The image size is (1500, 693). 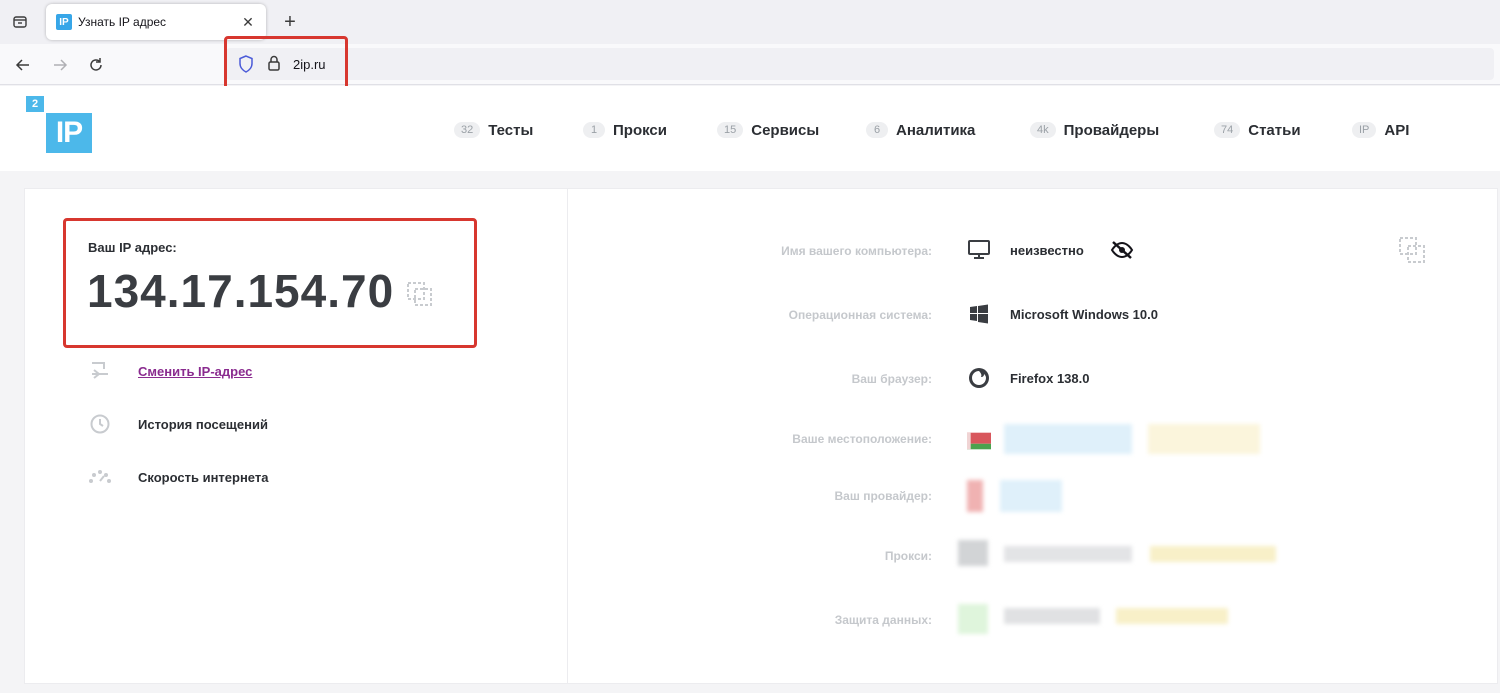 I want to click on tab-title: Узнать IP адрес, so click(x=122, y=22).